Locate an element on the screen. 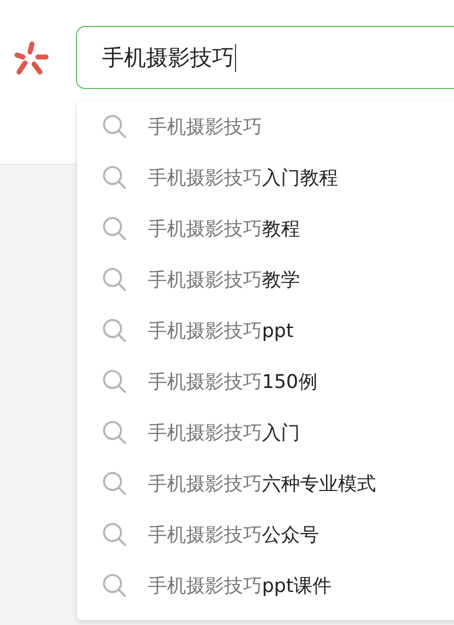 This screenshot has width=454, height=625. suggestion-item: 手机摄影技巧公众号 is located at coordinates (265, 534).